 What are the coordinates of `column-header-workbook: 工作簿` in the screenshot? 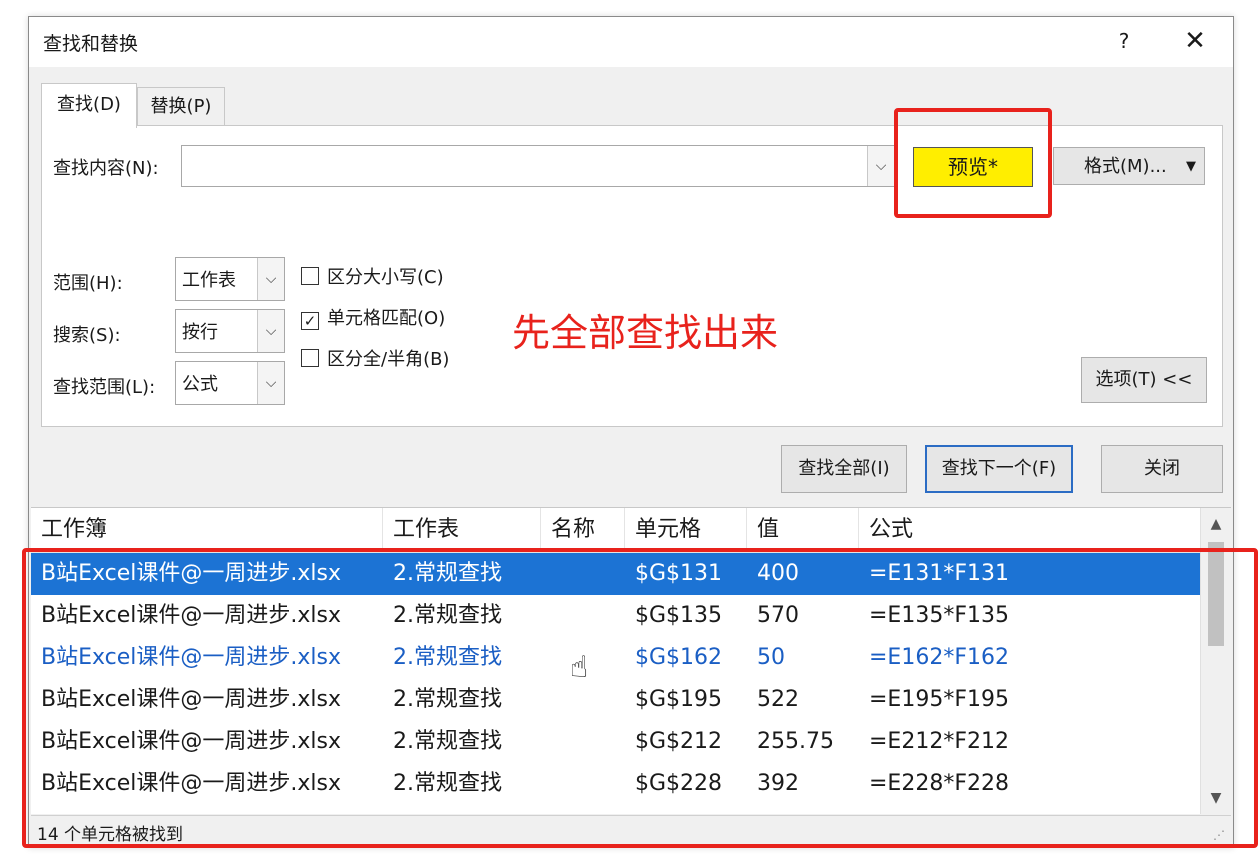 It's located at (207, 530).